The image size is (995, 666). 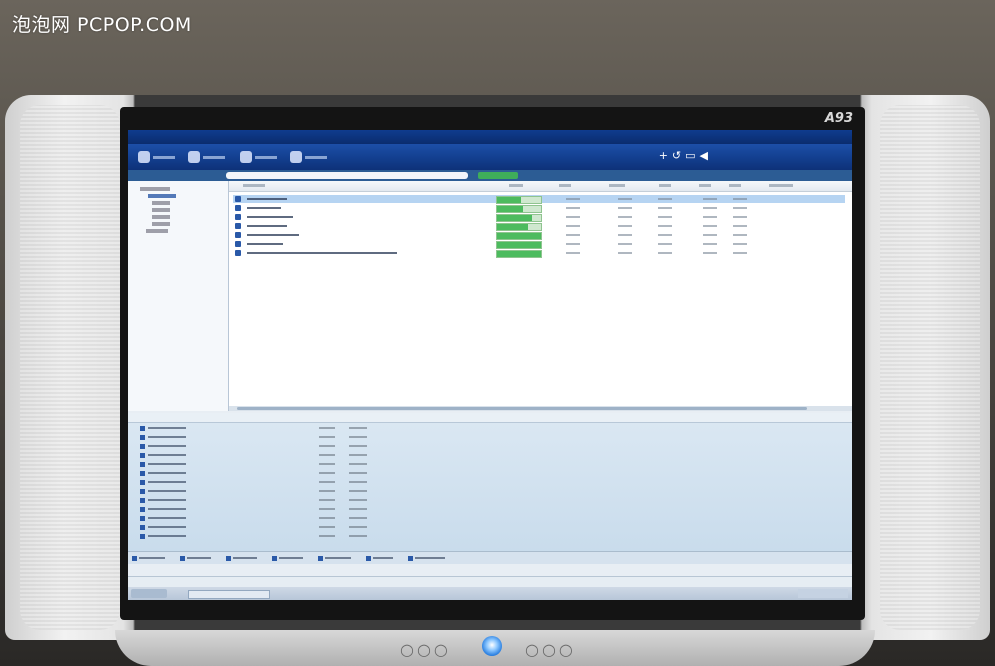 What do you see at coordinates (490, 157) in the screenshot?
I see `app-toolbar: +↺▭◀` at bounding box center [490, 157].